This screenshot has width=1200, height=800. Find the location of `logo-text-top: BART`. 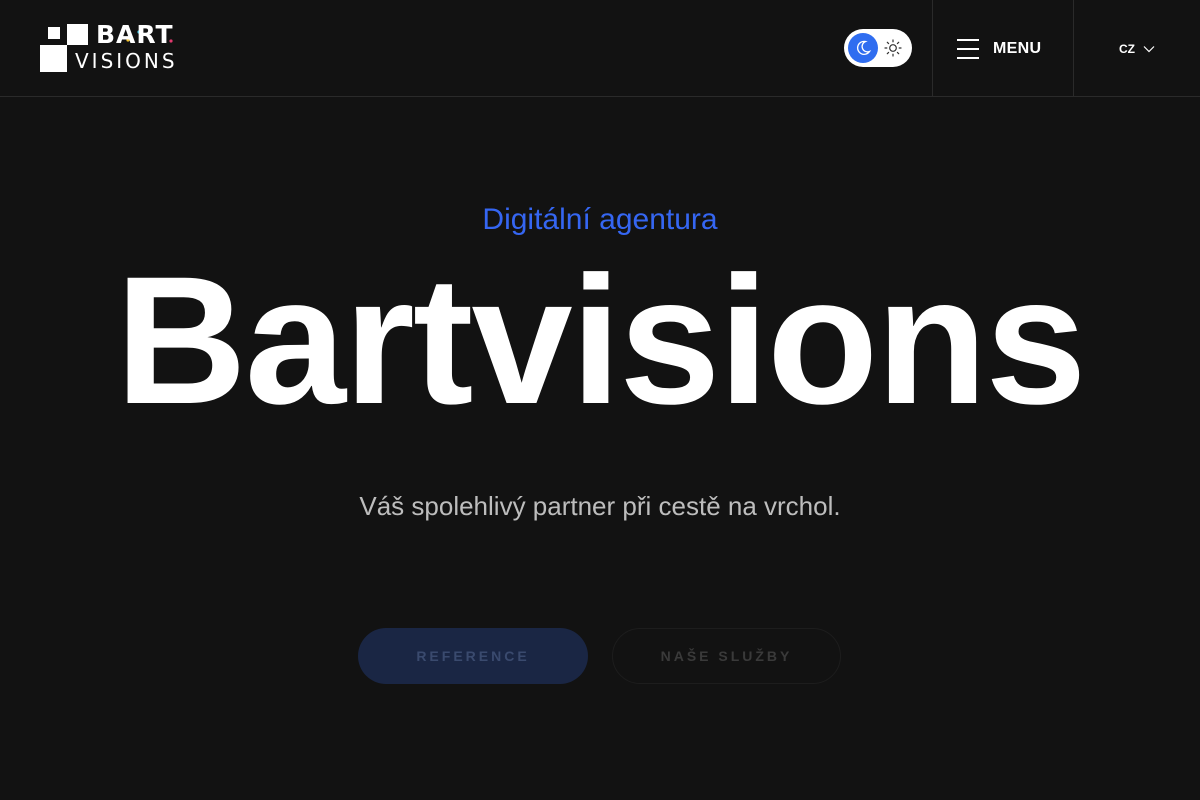

logo-text-top: BART is located at coordinates (135, 34).